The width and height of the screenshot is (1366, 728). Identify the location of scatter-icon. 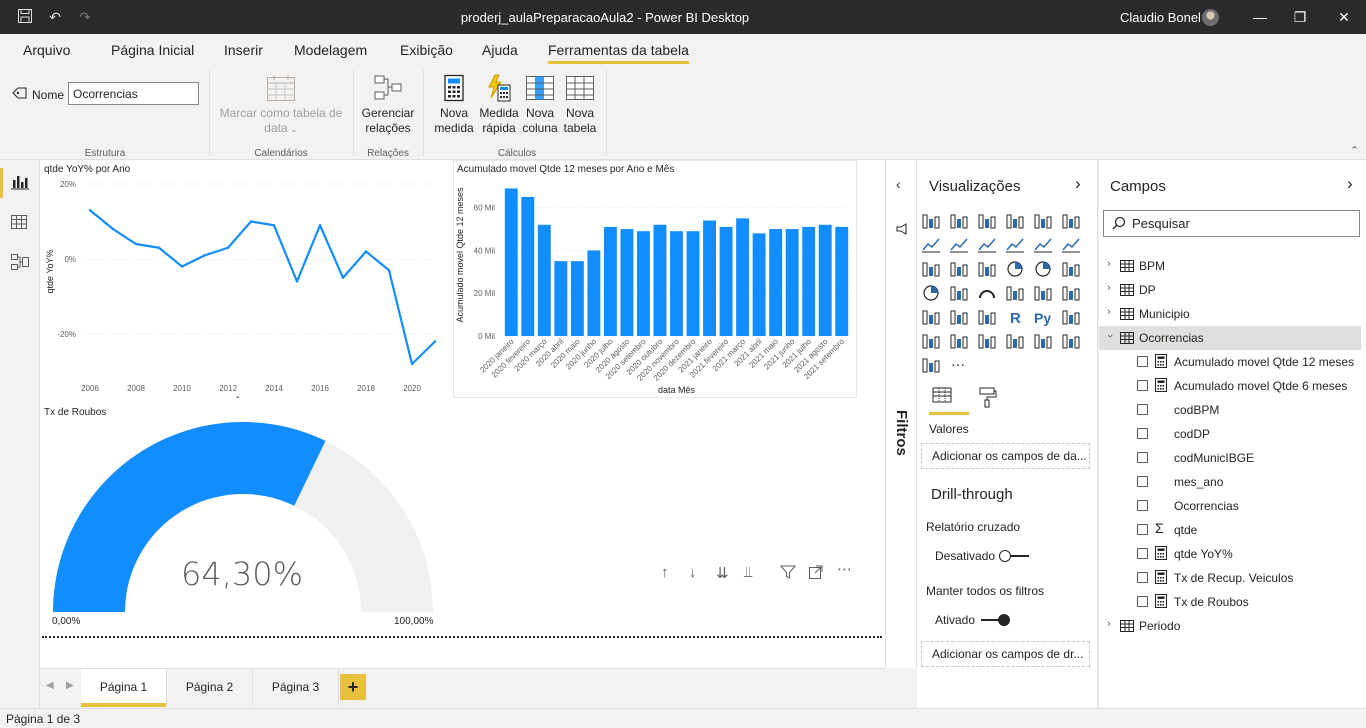
(987, 269).